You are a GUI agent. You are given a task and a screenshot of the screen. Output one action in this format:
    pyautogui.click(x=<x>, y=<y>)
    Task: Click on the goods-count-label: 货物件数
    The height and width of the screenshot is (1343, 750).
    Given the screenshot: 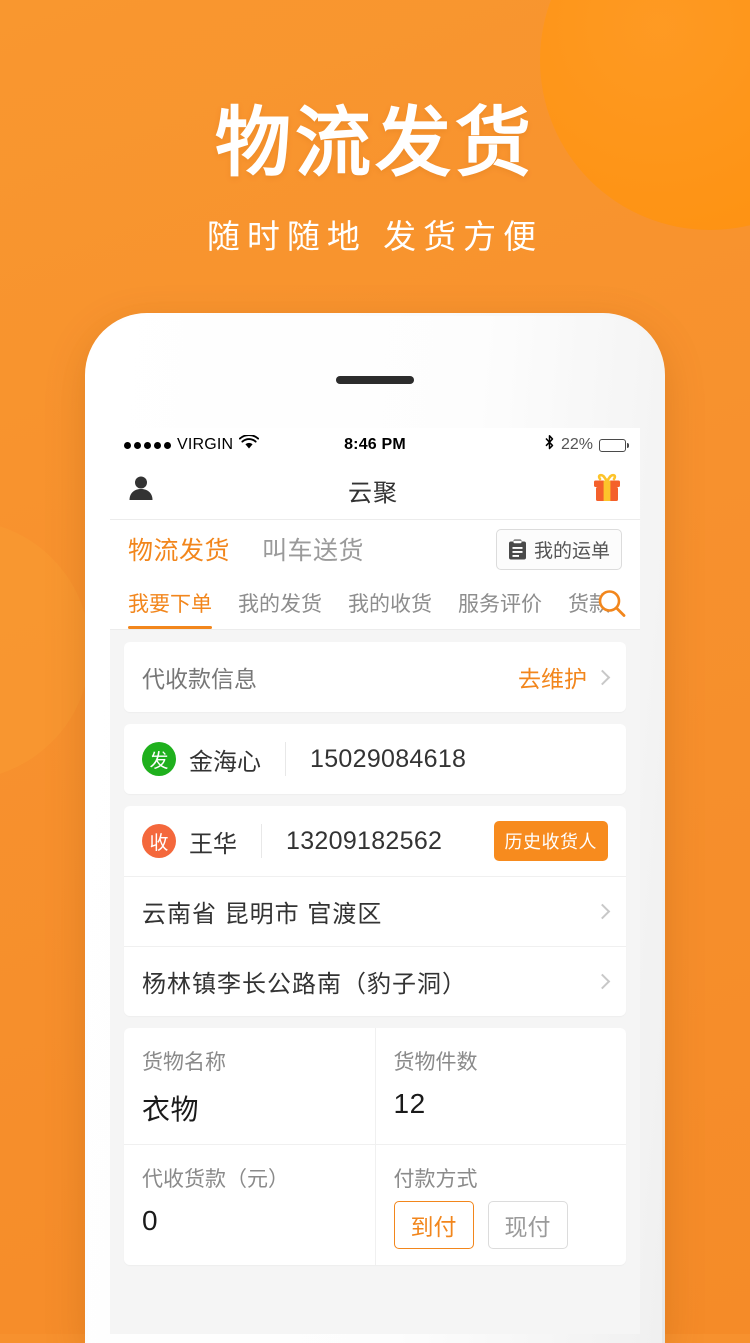 What is the action you would take?
    pyautogui.click(x=435, y=1062)
    